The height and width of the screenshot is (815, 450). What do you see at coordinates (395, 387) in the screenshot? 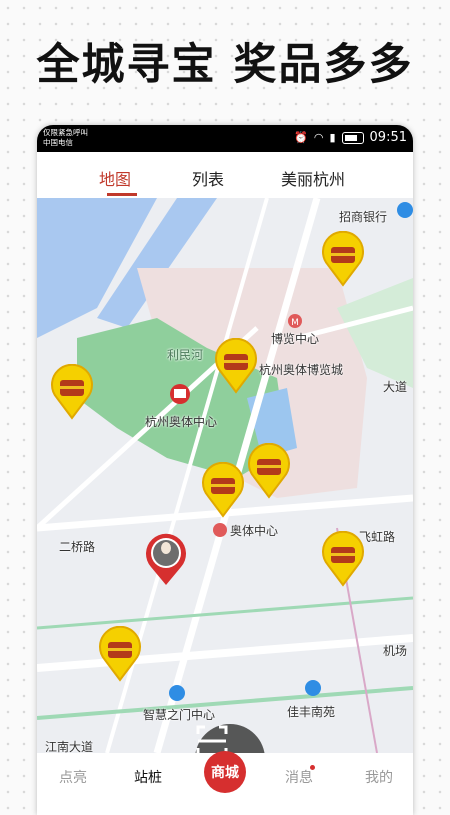
I see `label-avenue: 大道` at bounding box center [395, 387].